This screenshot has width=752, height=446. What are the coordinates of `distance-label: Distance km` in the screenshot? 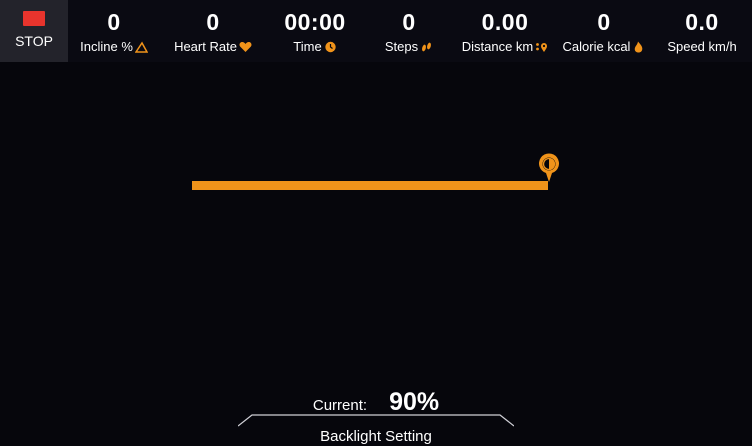 It's located at (497, 46).